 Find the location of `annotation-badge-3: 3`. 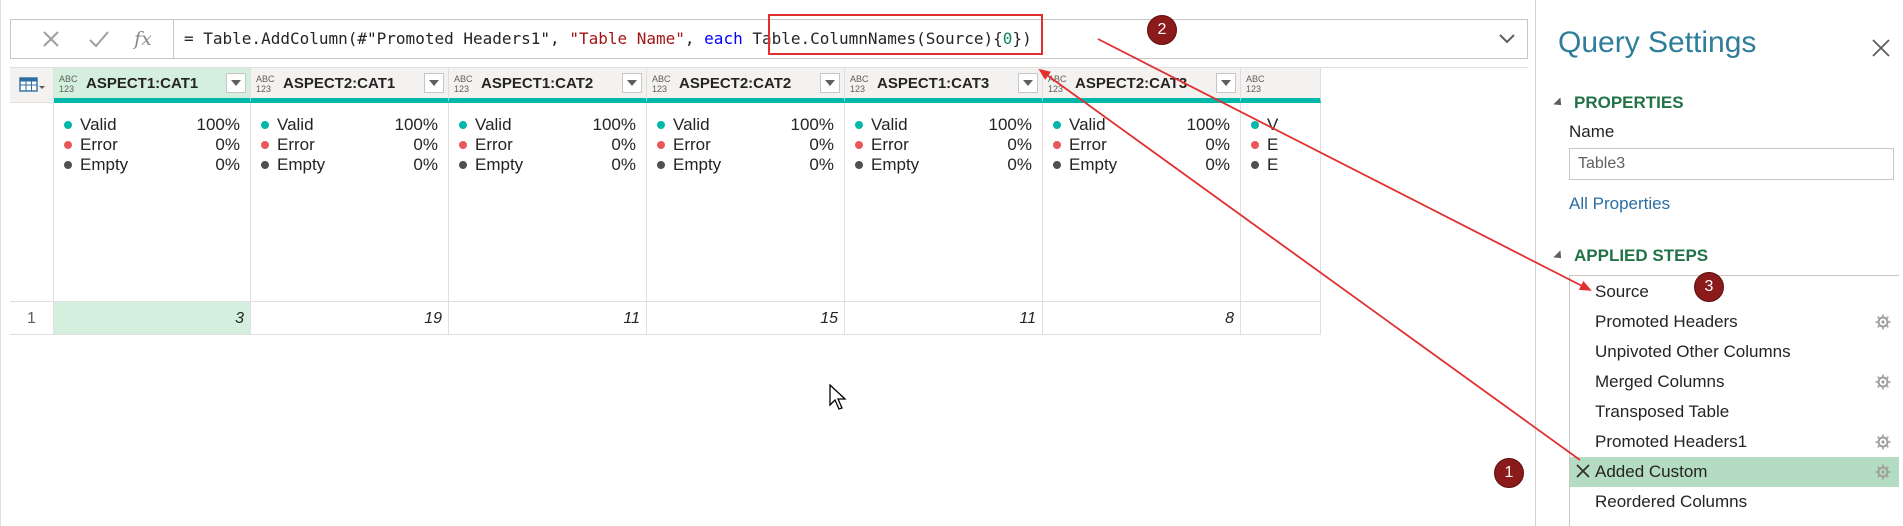

annotation-badge-3: 3 is located at coordinates (1709, 287).